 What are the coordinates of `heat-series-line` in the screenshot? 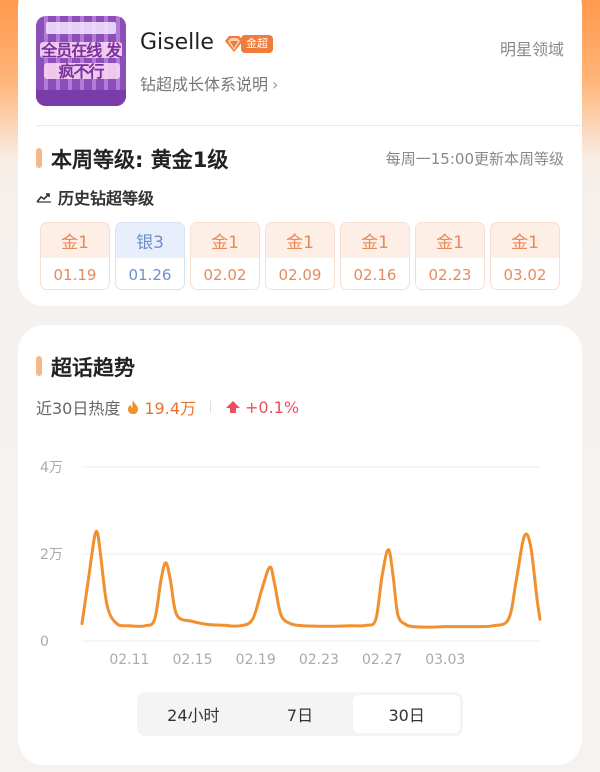 It's located at (311, 579).